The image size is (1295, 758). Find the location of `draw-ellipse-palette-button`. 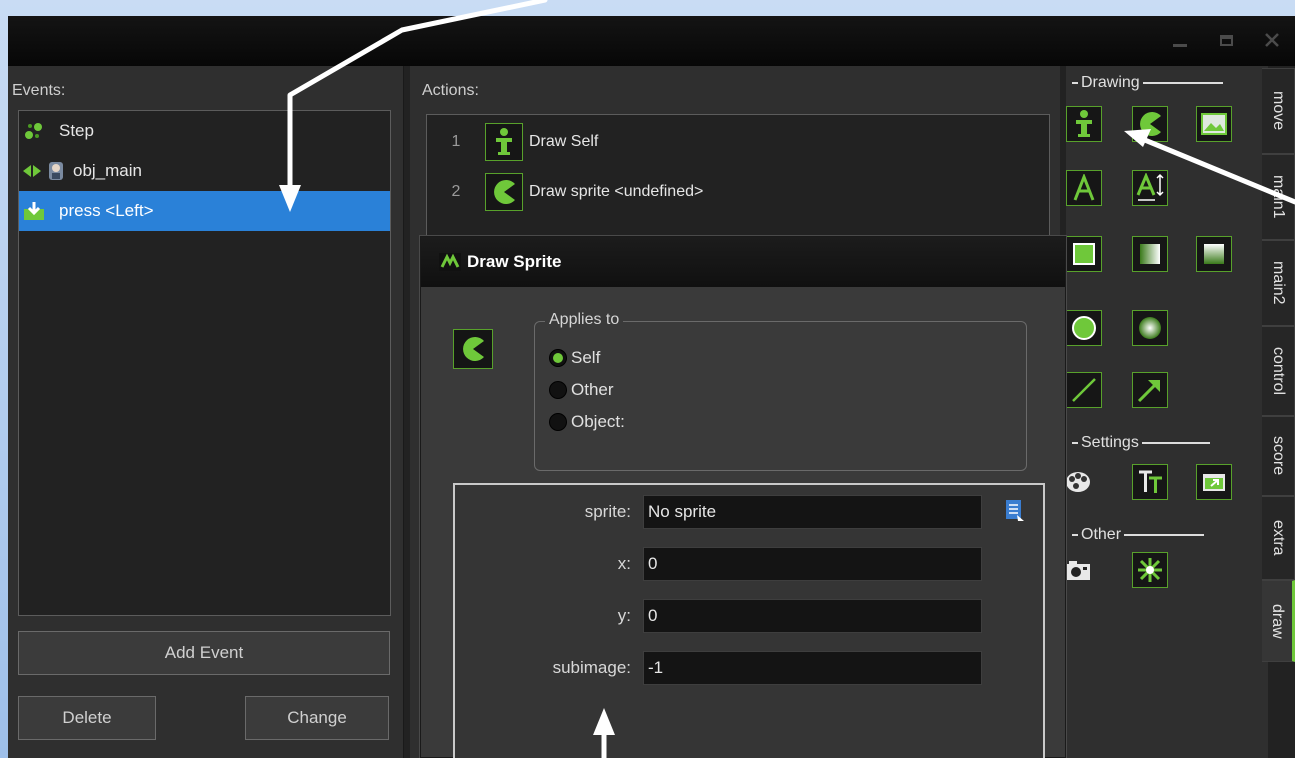

draw-ellipse-palette-button is located at coordinates (1084, 328).